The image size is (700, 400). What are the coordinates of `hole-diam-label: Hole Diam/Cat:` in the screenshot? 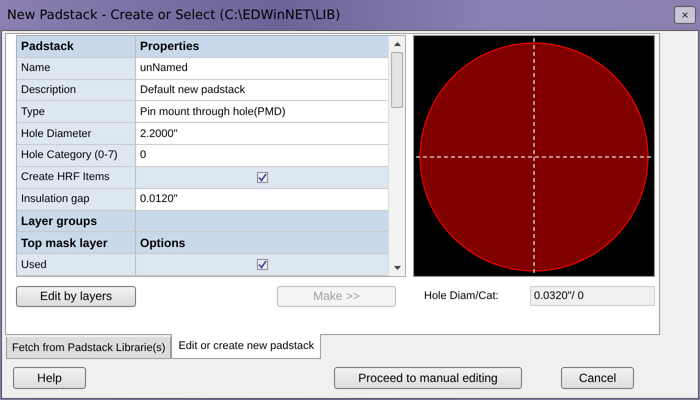 It's located at (462, 296).